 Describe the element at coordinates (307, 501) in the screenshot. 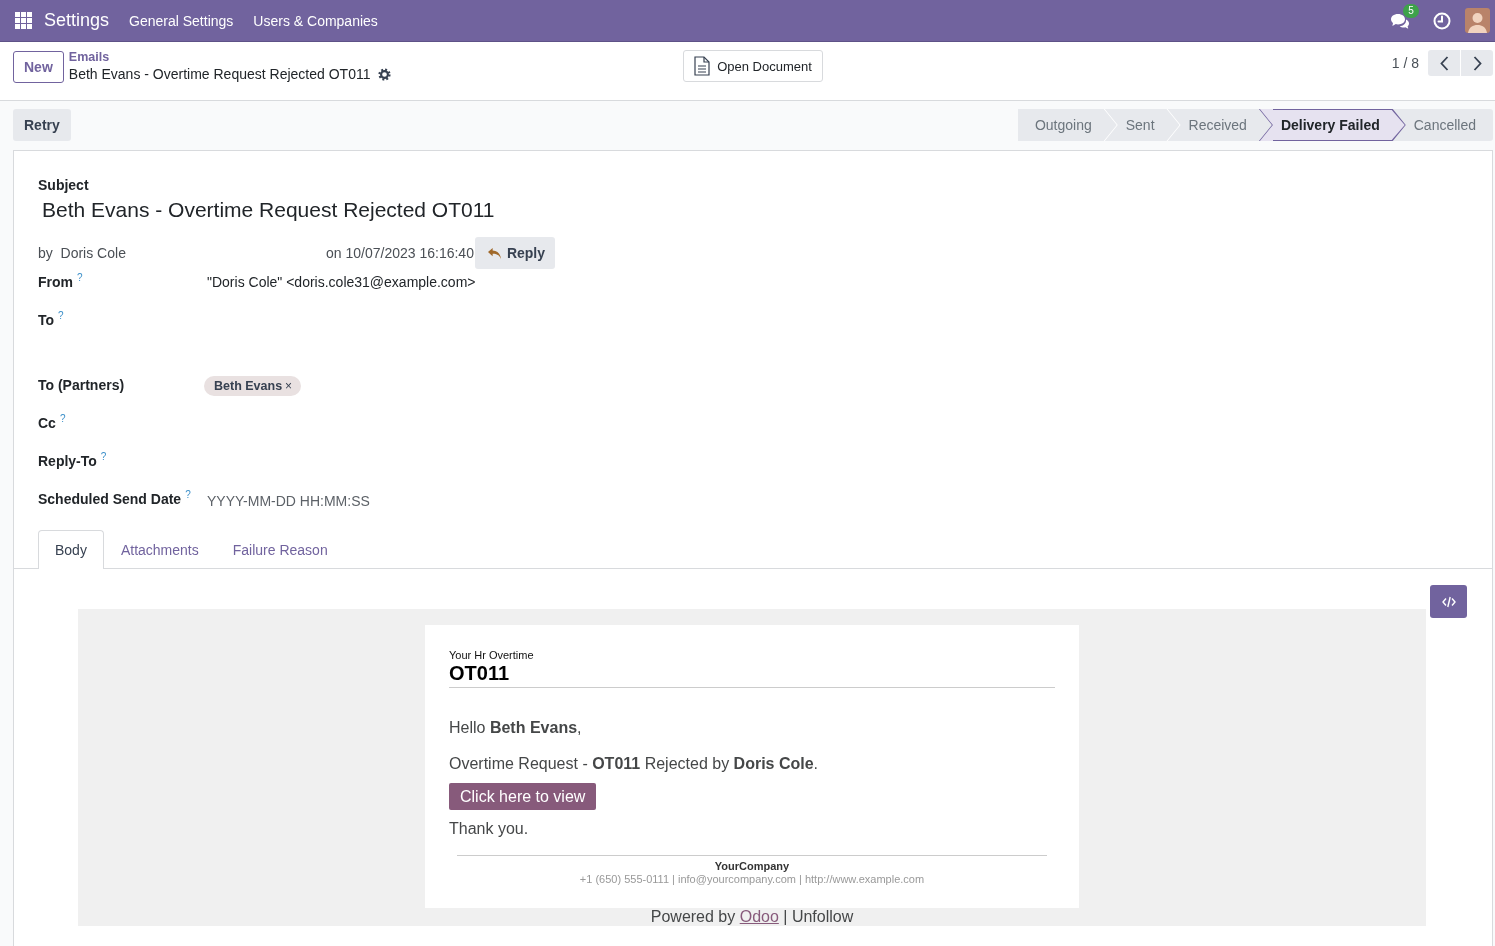

I see `date-input-field: YYYY-MM-DD HH:MM:SS` at that location.